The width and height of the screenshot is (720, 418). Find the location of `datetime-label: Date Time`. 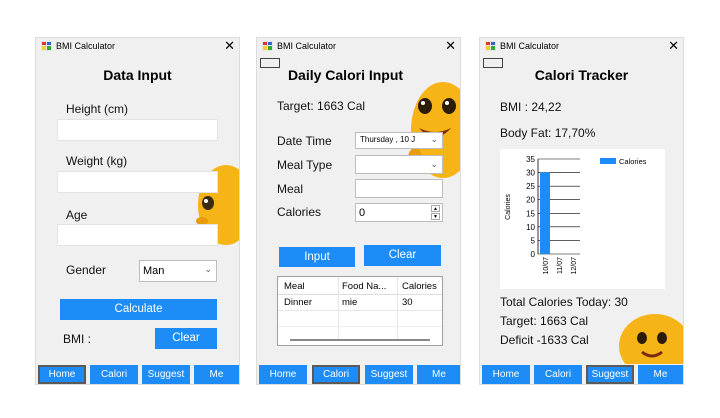

datetime-label: Date Time is located at coordinates (304, 141).